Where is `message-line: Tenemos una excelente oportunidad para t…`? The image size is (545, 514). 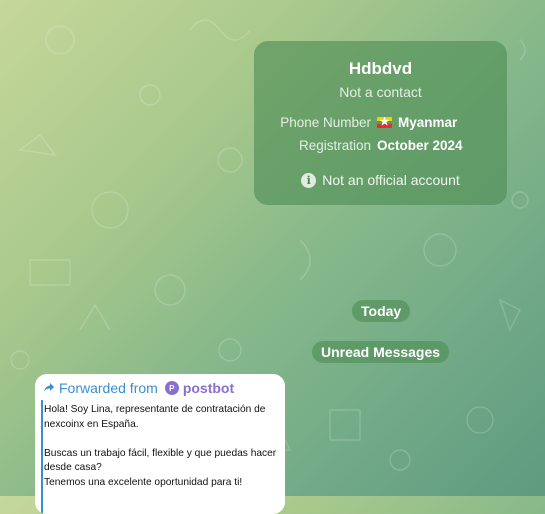
message-line: Tenemos una excelente oportunidad para t… is located at coordinates (143, 482).